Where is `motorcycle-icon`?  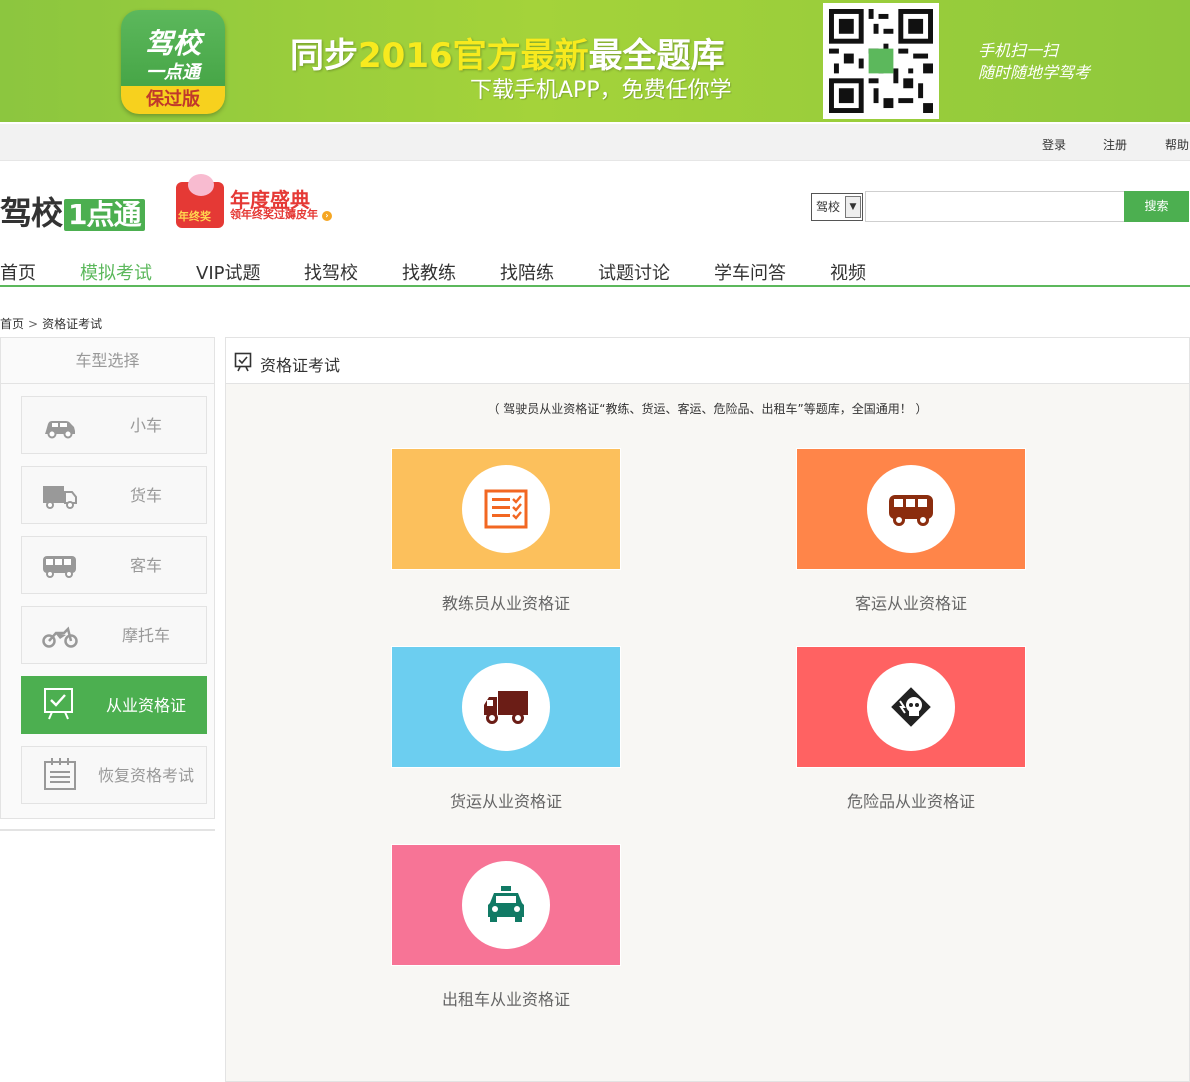 motorcycle-icon is located at coordinates (60, 636).